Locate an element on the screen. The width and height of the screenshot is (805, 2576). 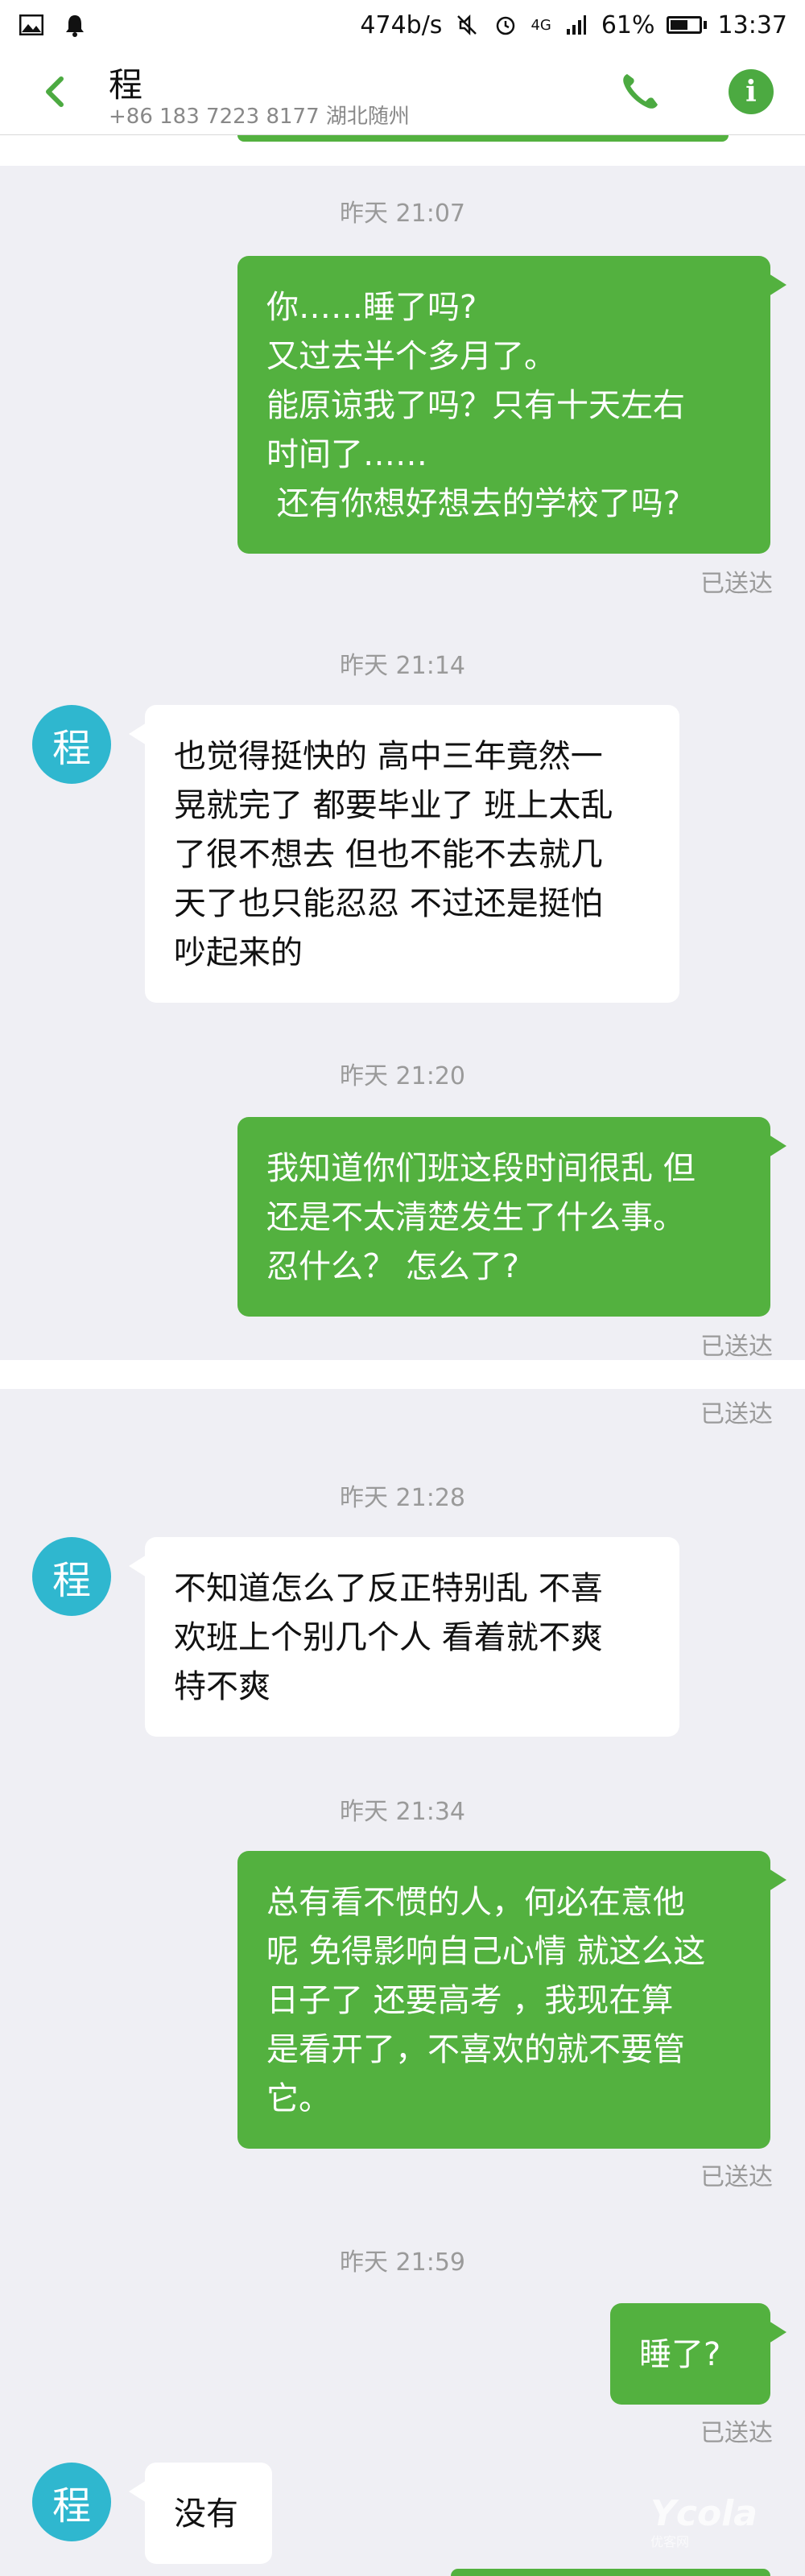
info-button: i is located at coordinates (751, 91).